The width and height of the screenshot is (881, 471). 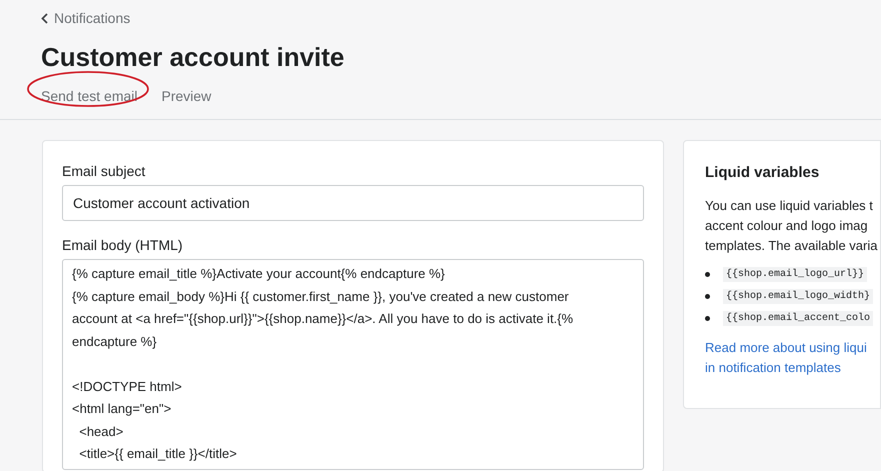 What do you see at coordinates (786, 226) in the screenshot?
I see `description-text: accent colour and logo imag` at bounding box center [786, 226].